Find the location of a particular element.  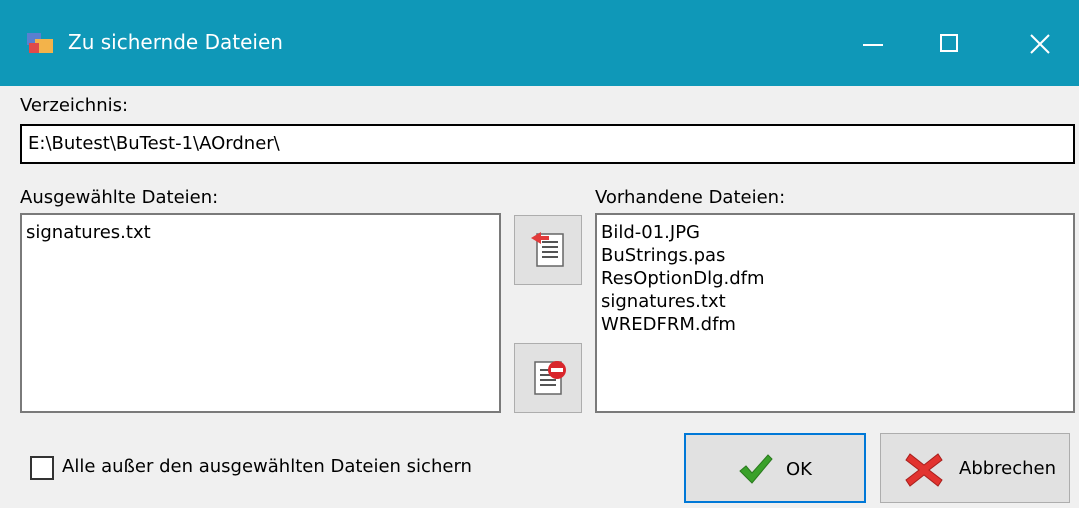

add-file-icon is located at coordinates (547, 249).